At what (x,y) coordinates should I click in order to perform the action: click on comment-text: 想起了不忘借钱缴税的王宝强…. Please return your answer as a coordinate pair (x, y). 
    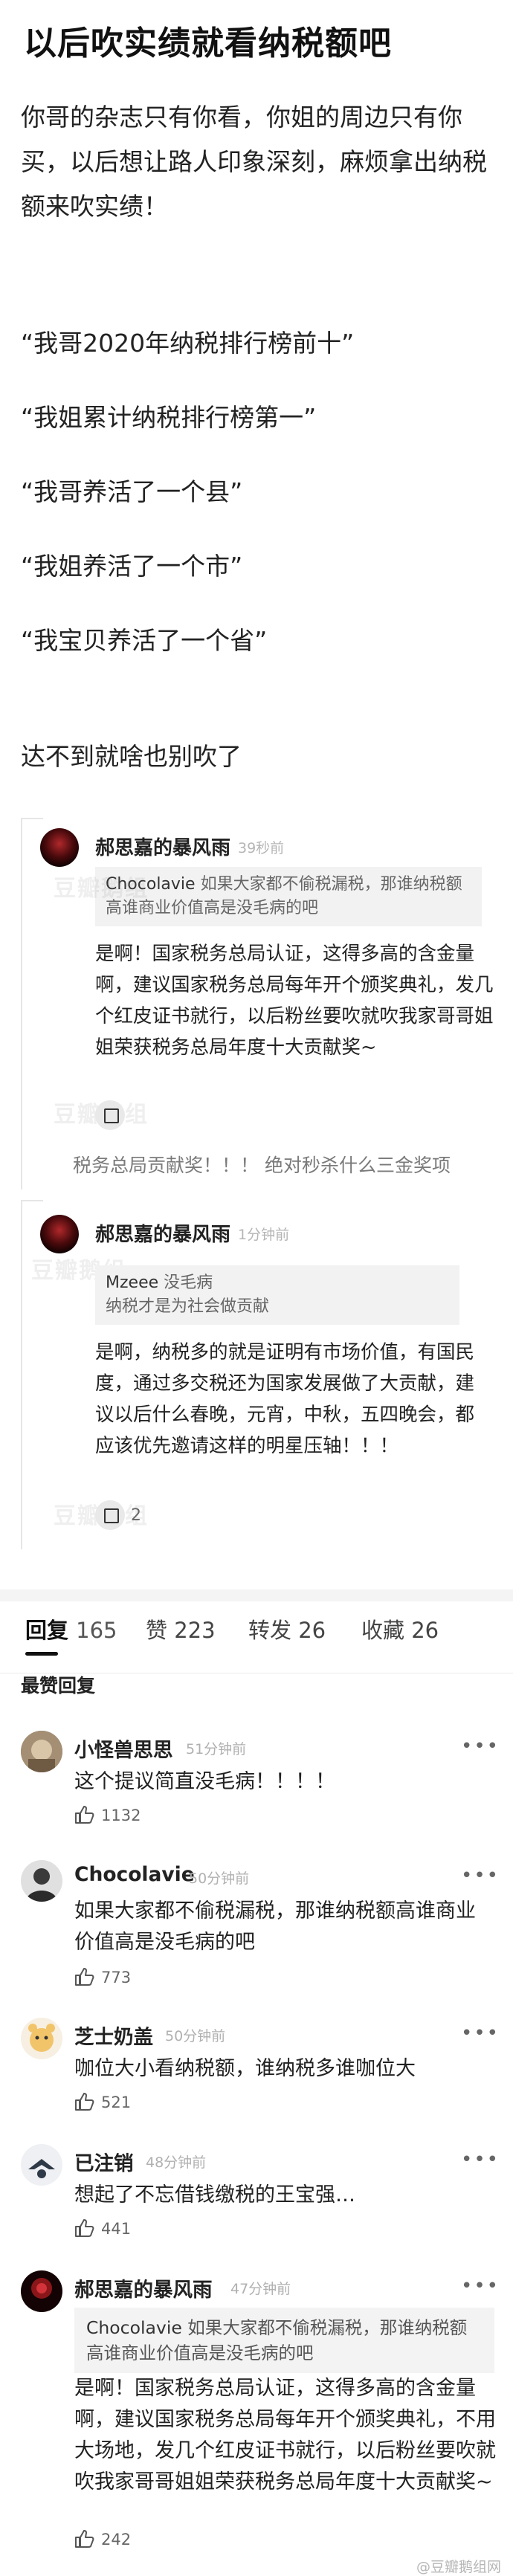
    Looking at the image, I should click on (214, 2195).